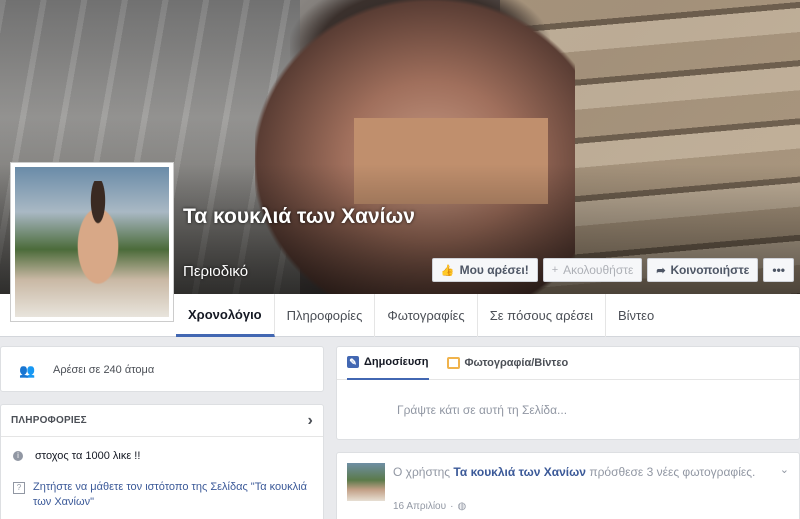 The width and height of the screenshot is (800, 519). What do you see at coordinates (353, 362) in the screenshot?
I see `pencil-icon: ✎` at bounding box center [353, 362].